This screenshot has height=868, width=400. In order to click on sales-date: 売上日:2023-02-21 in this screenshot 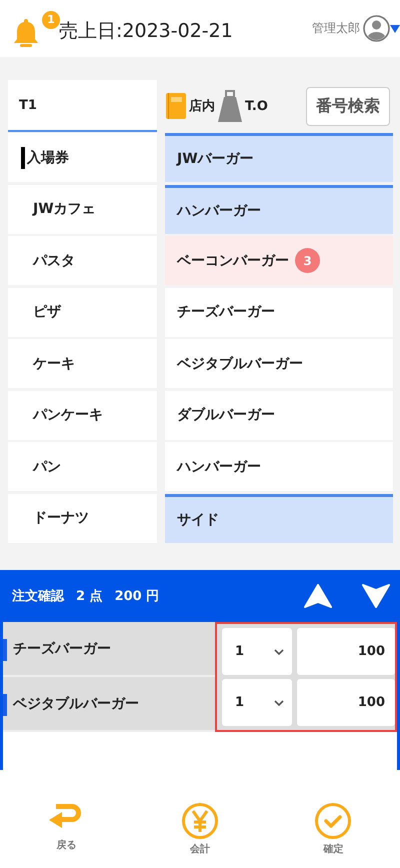, I will do `click(146, 31)`.